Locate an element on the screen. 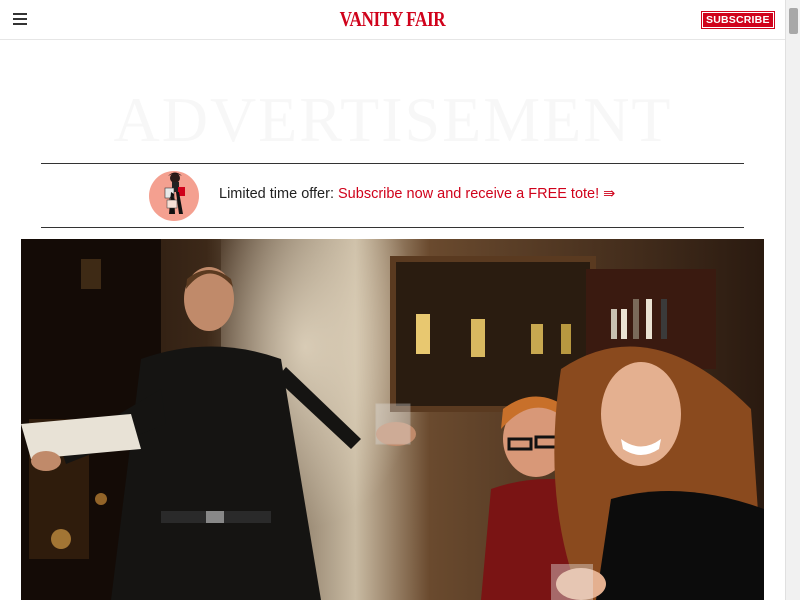 This screenshot has height=600, width=800. offer-prefix: Limited time offer: is located at coordinates (276, 194).